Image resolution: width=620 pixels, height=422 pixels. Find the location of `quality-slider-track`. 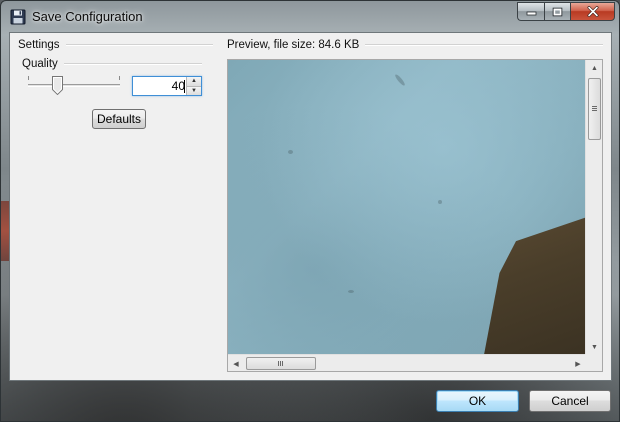

quality-slider-track is located at coordinates (74, 85).